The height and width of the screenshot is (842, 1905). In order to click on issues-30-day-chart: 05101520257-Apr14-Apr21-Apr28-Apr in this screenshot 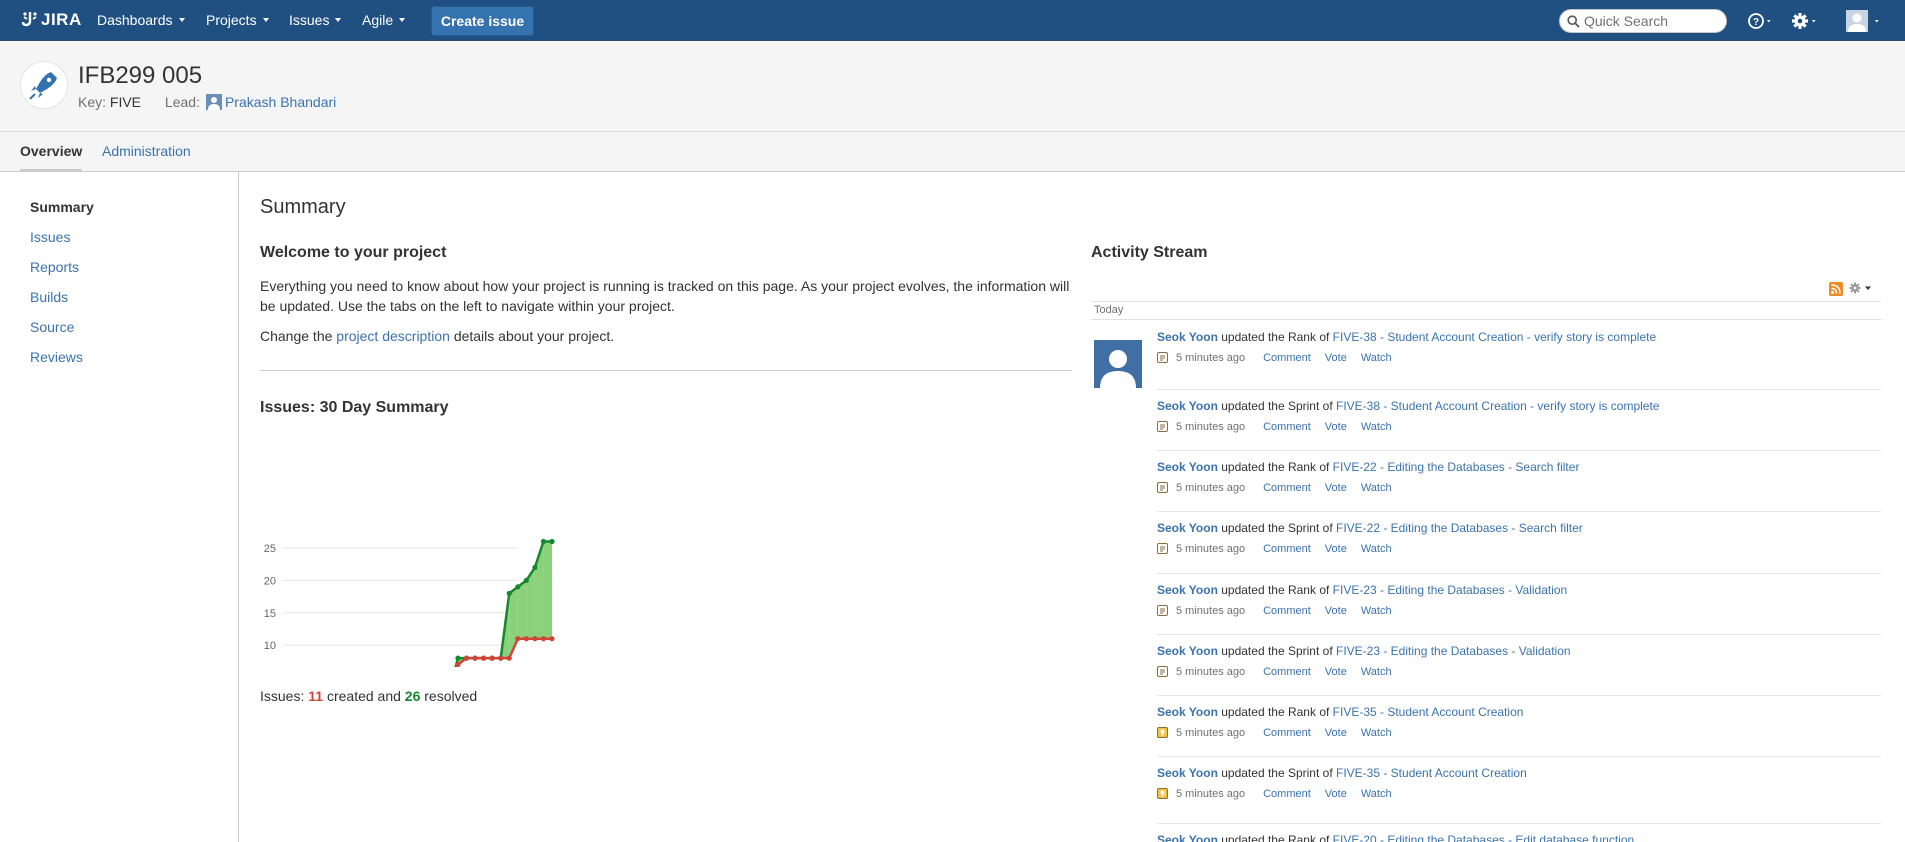, I will do `click(450, 584)`.